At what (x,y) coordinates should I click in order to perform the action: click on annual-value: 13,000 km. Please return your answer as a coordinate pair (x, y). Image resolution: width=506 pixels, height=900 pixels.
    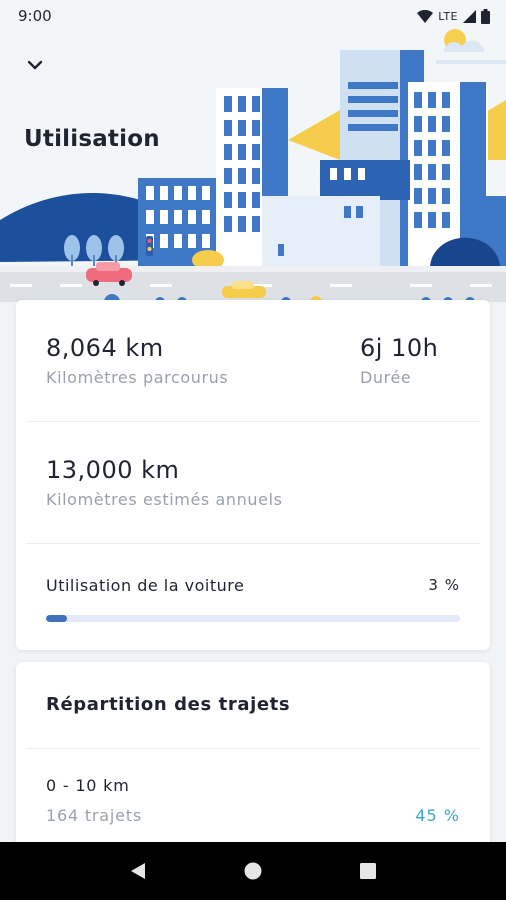
    Looking at the image, I should click on (113, 470).